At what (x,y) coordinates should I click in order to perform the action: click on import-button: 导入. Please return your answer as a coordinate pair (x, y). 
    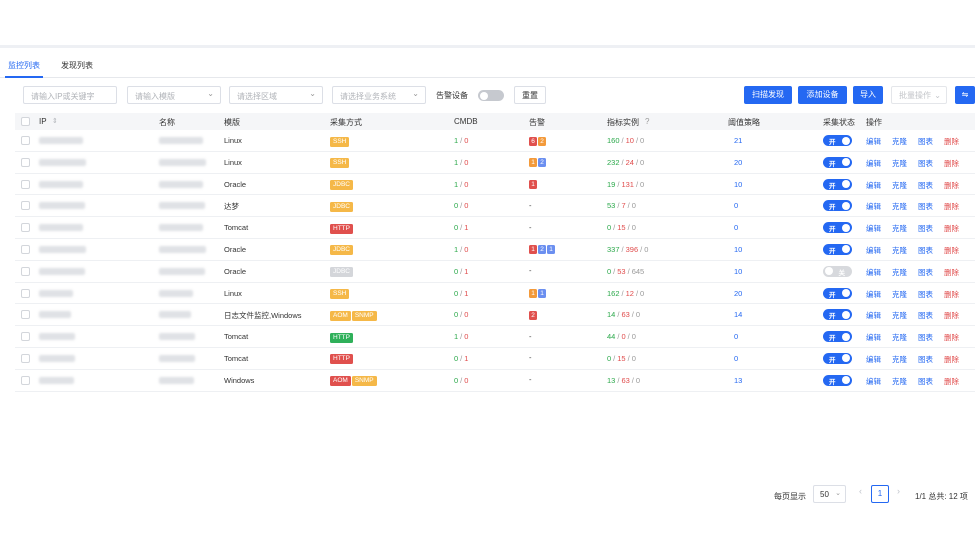
    Looking at the image, I should click on (868, 95).